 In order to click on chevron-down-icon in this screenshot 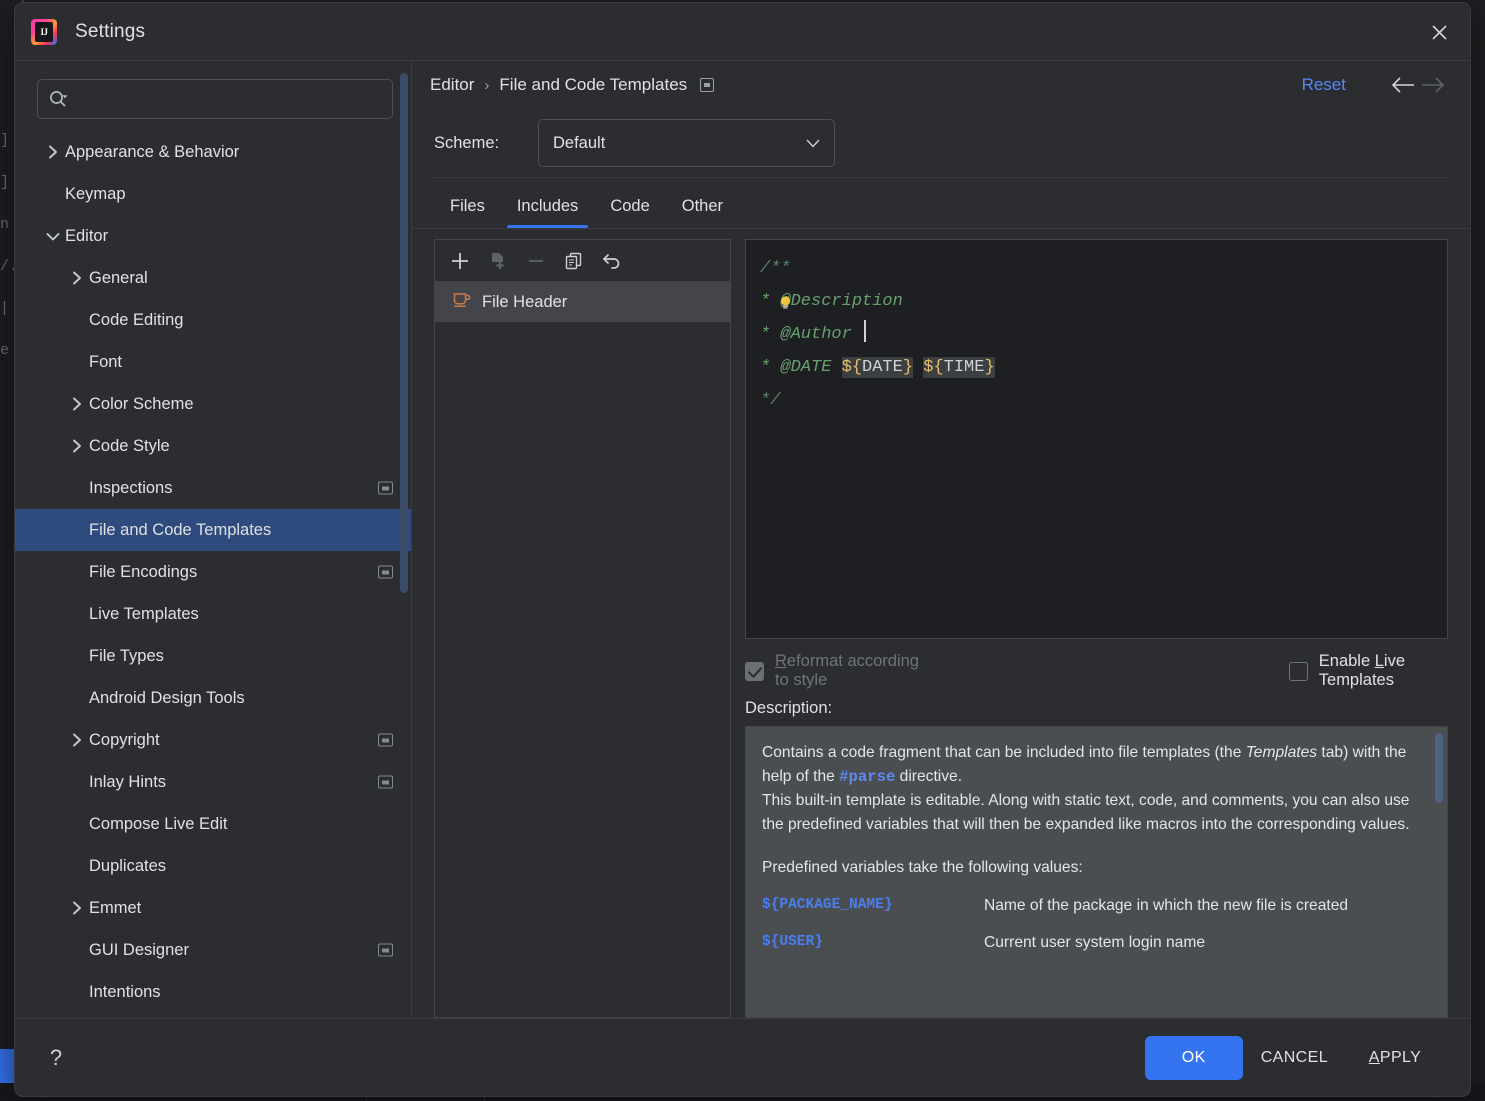, I will do `click(53, 236)`.